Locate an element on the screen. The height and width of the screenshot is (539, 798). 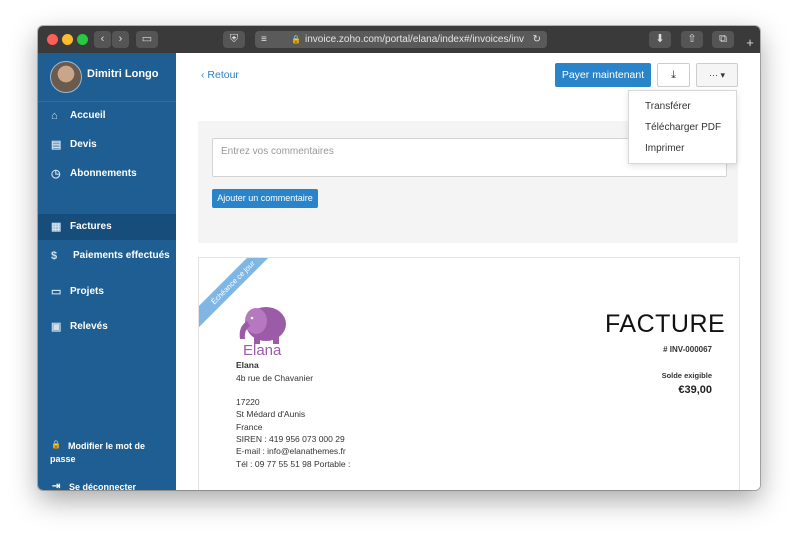
sidebar-item-factures: ▦ Factures is located at coordinates (107, 227).